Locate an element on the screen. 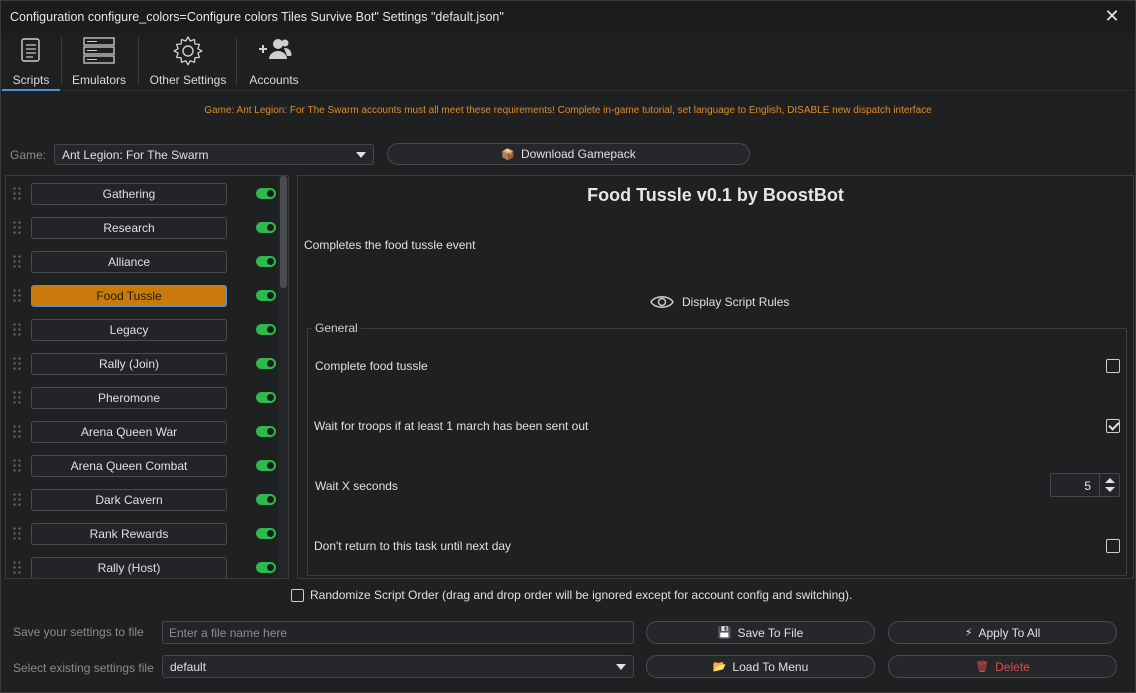  script-row: Pheromone is located at coordinates (144, 398).